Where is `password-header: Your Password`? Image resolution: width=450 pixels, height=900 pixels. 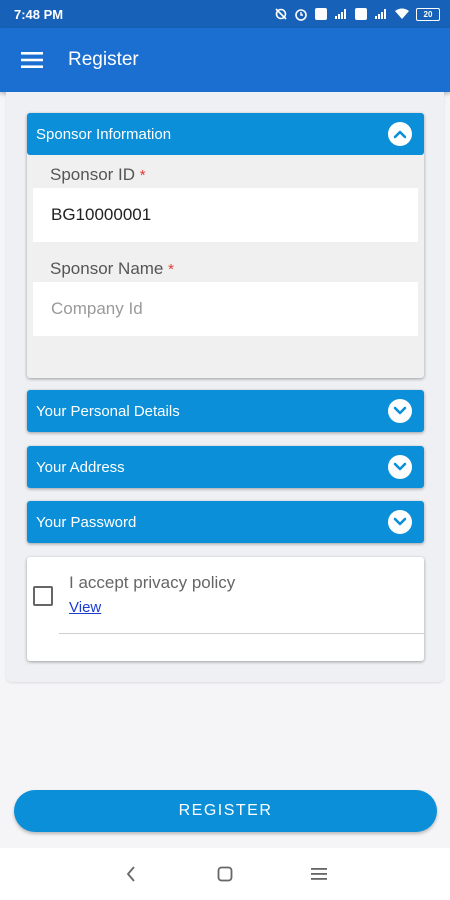 password-header: Your Password is located at coordinates (225, 522).